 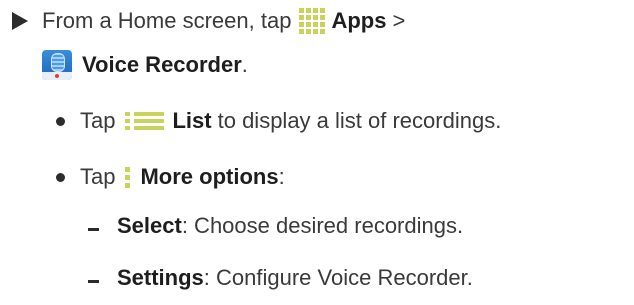 I want to click on step-line-1: From a Home screen, tap Apps >, so click(x=208, y=21).